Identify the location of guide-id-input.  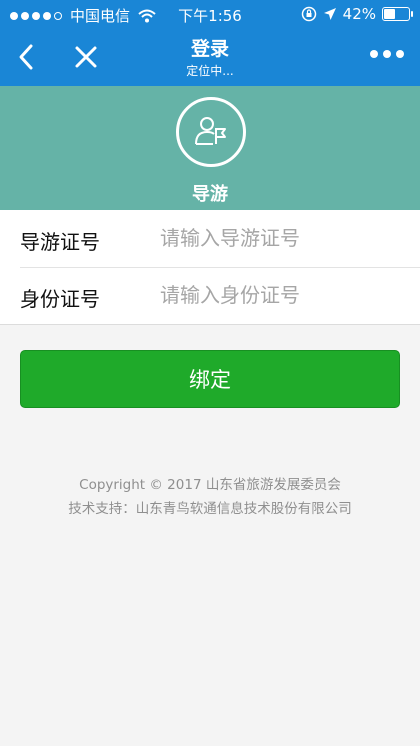
(283, 238).